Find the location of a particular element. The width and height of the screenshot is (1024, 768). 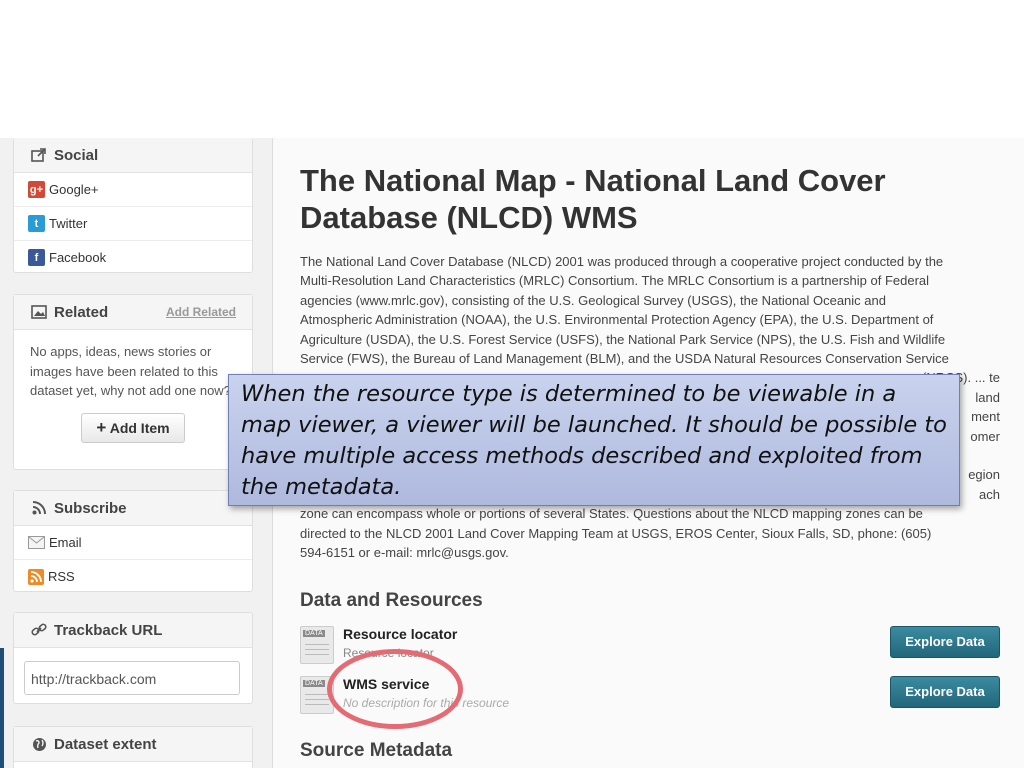

subscribe-rss: RSS is located at coordinates (133, 576).